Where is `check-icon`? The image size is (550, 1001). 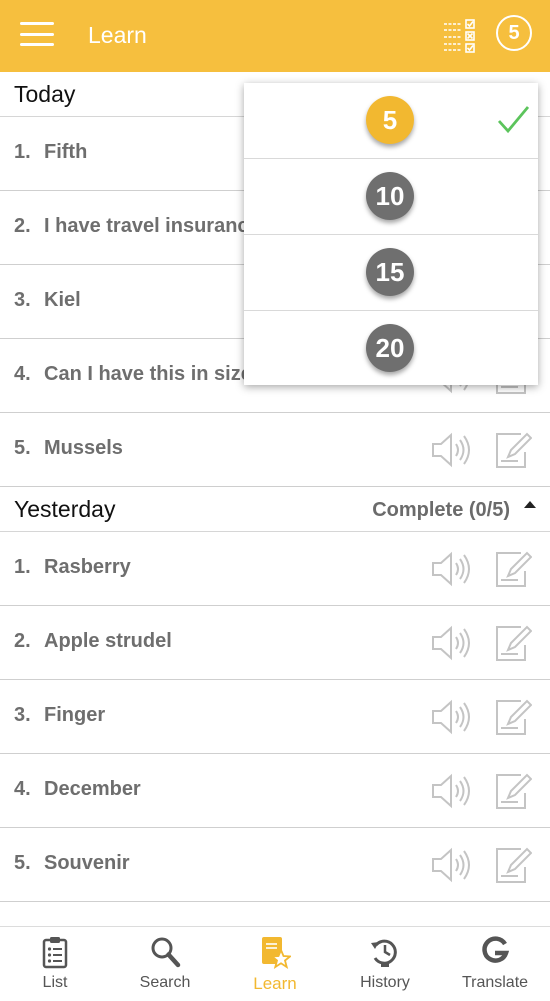 check-icon is located at coordinates (513, 120).